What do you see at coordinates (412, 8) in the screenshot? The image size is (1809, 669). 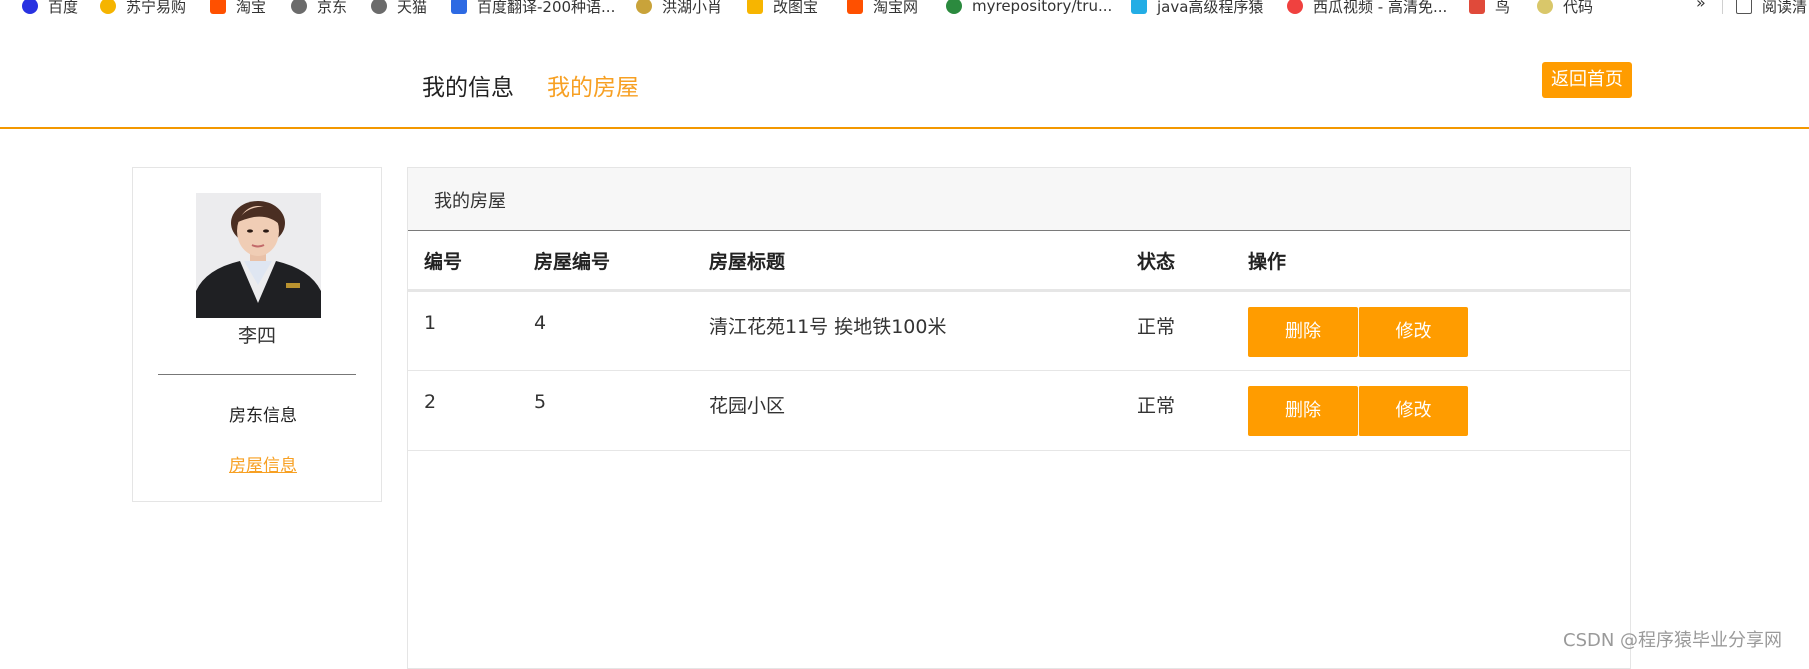 I see `bookmark-label: 天猫` at bounding box center [412, 8].